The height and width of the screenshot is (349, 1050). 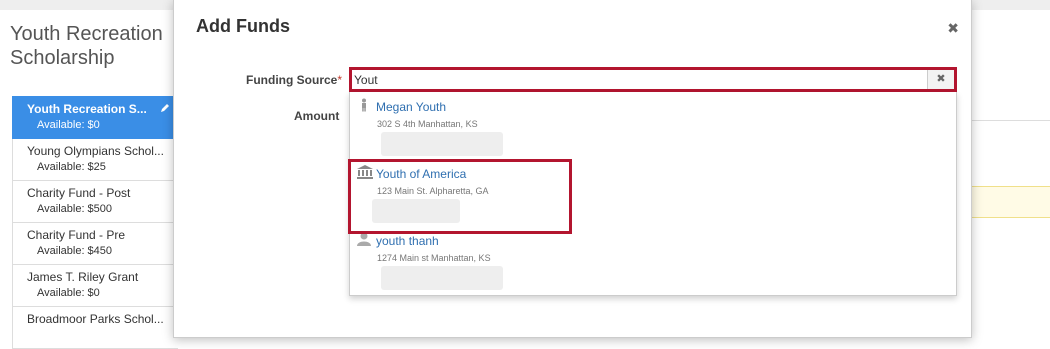 I want to click on funding-source-label: Funding Source*, so click(x=294, y=80).